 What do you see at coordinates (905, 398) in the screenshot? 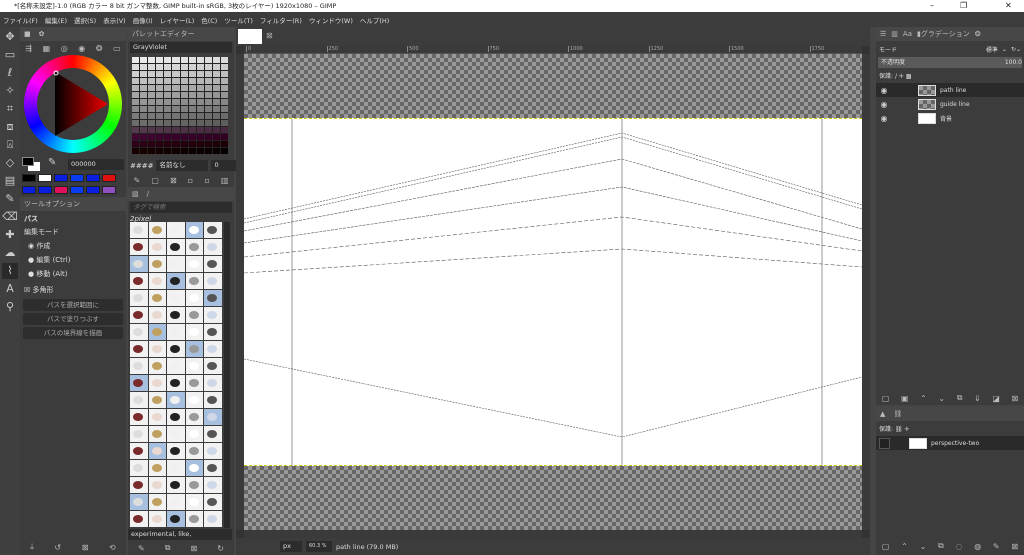
I see `new-group-icon: ▣` at bounding box center [905, 398].